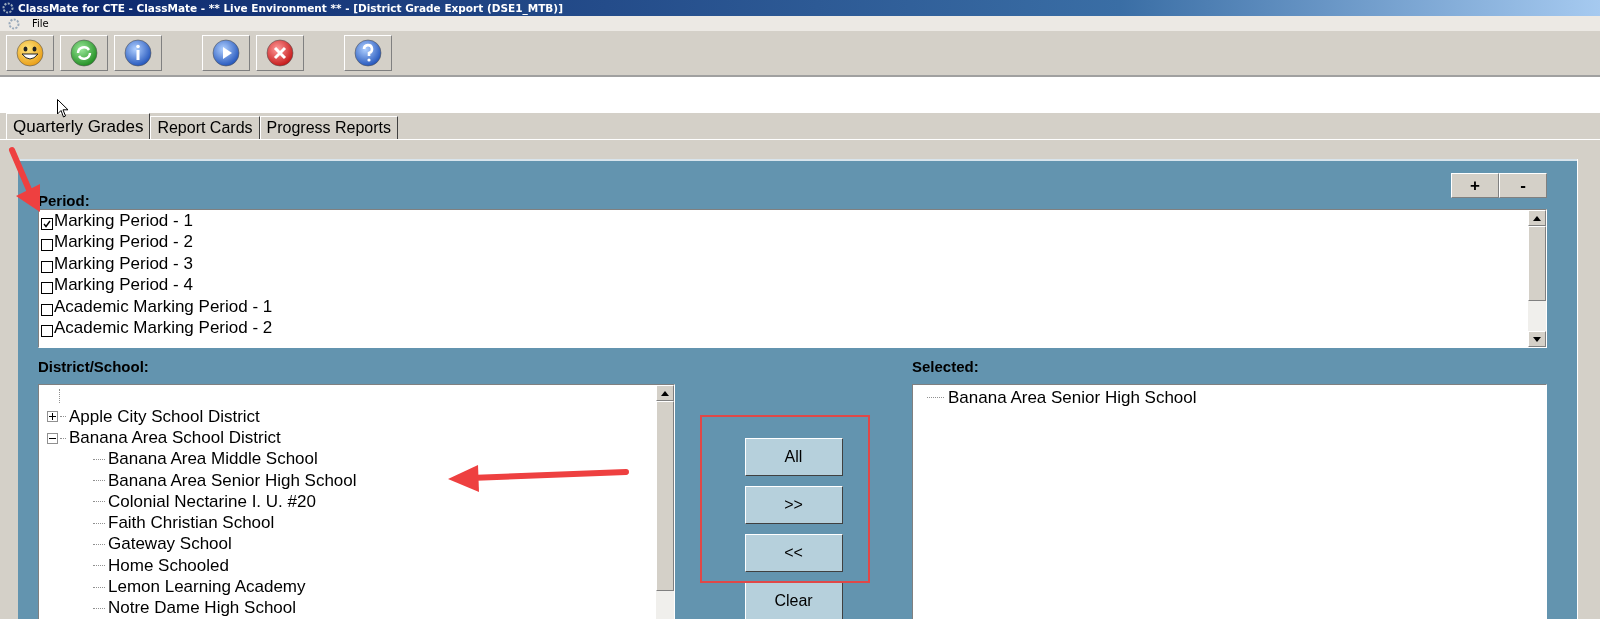 The image size is (1600, 619). Describe the element at coordinates (1072, 397) in the screenshot. I see `selected-item: Banana Area Senior High School` at that location.